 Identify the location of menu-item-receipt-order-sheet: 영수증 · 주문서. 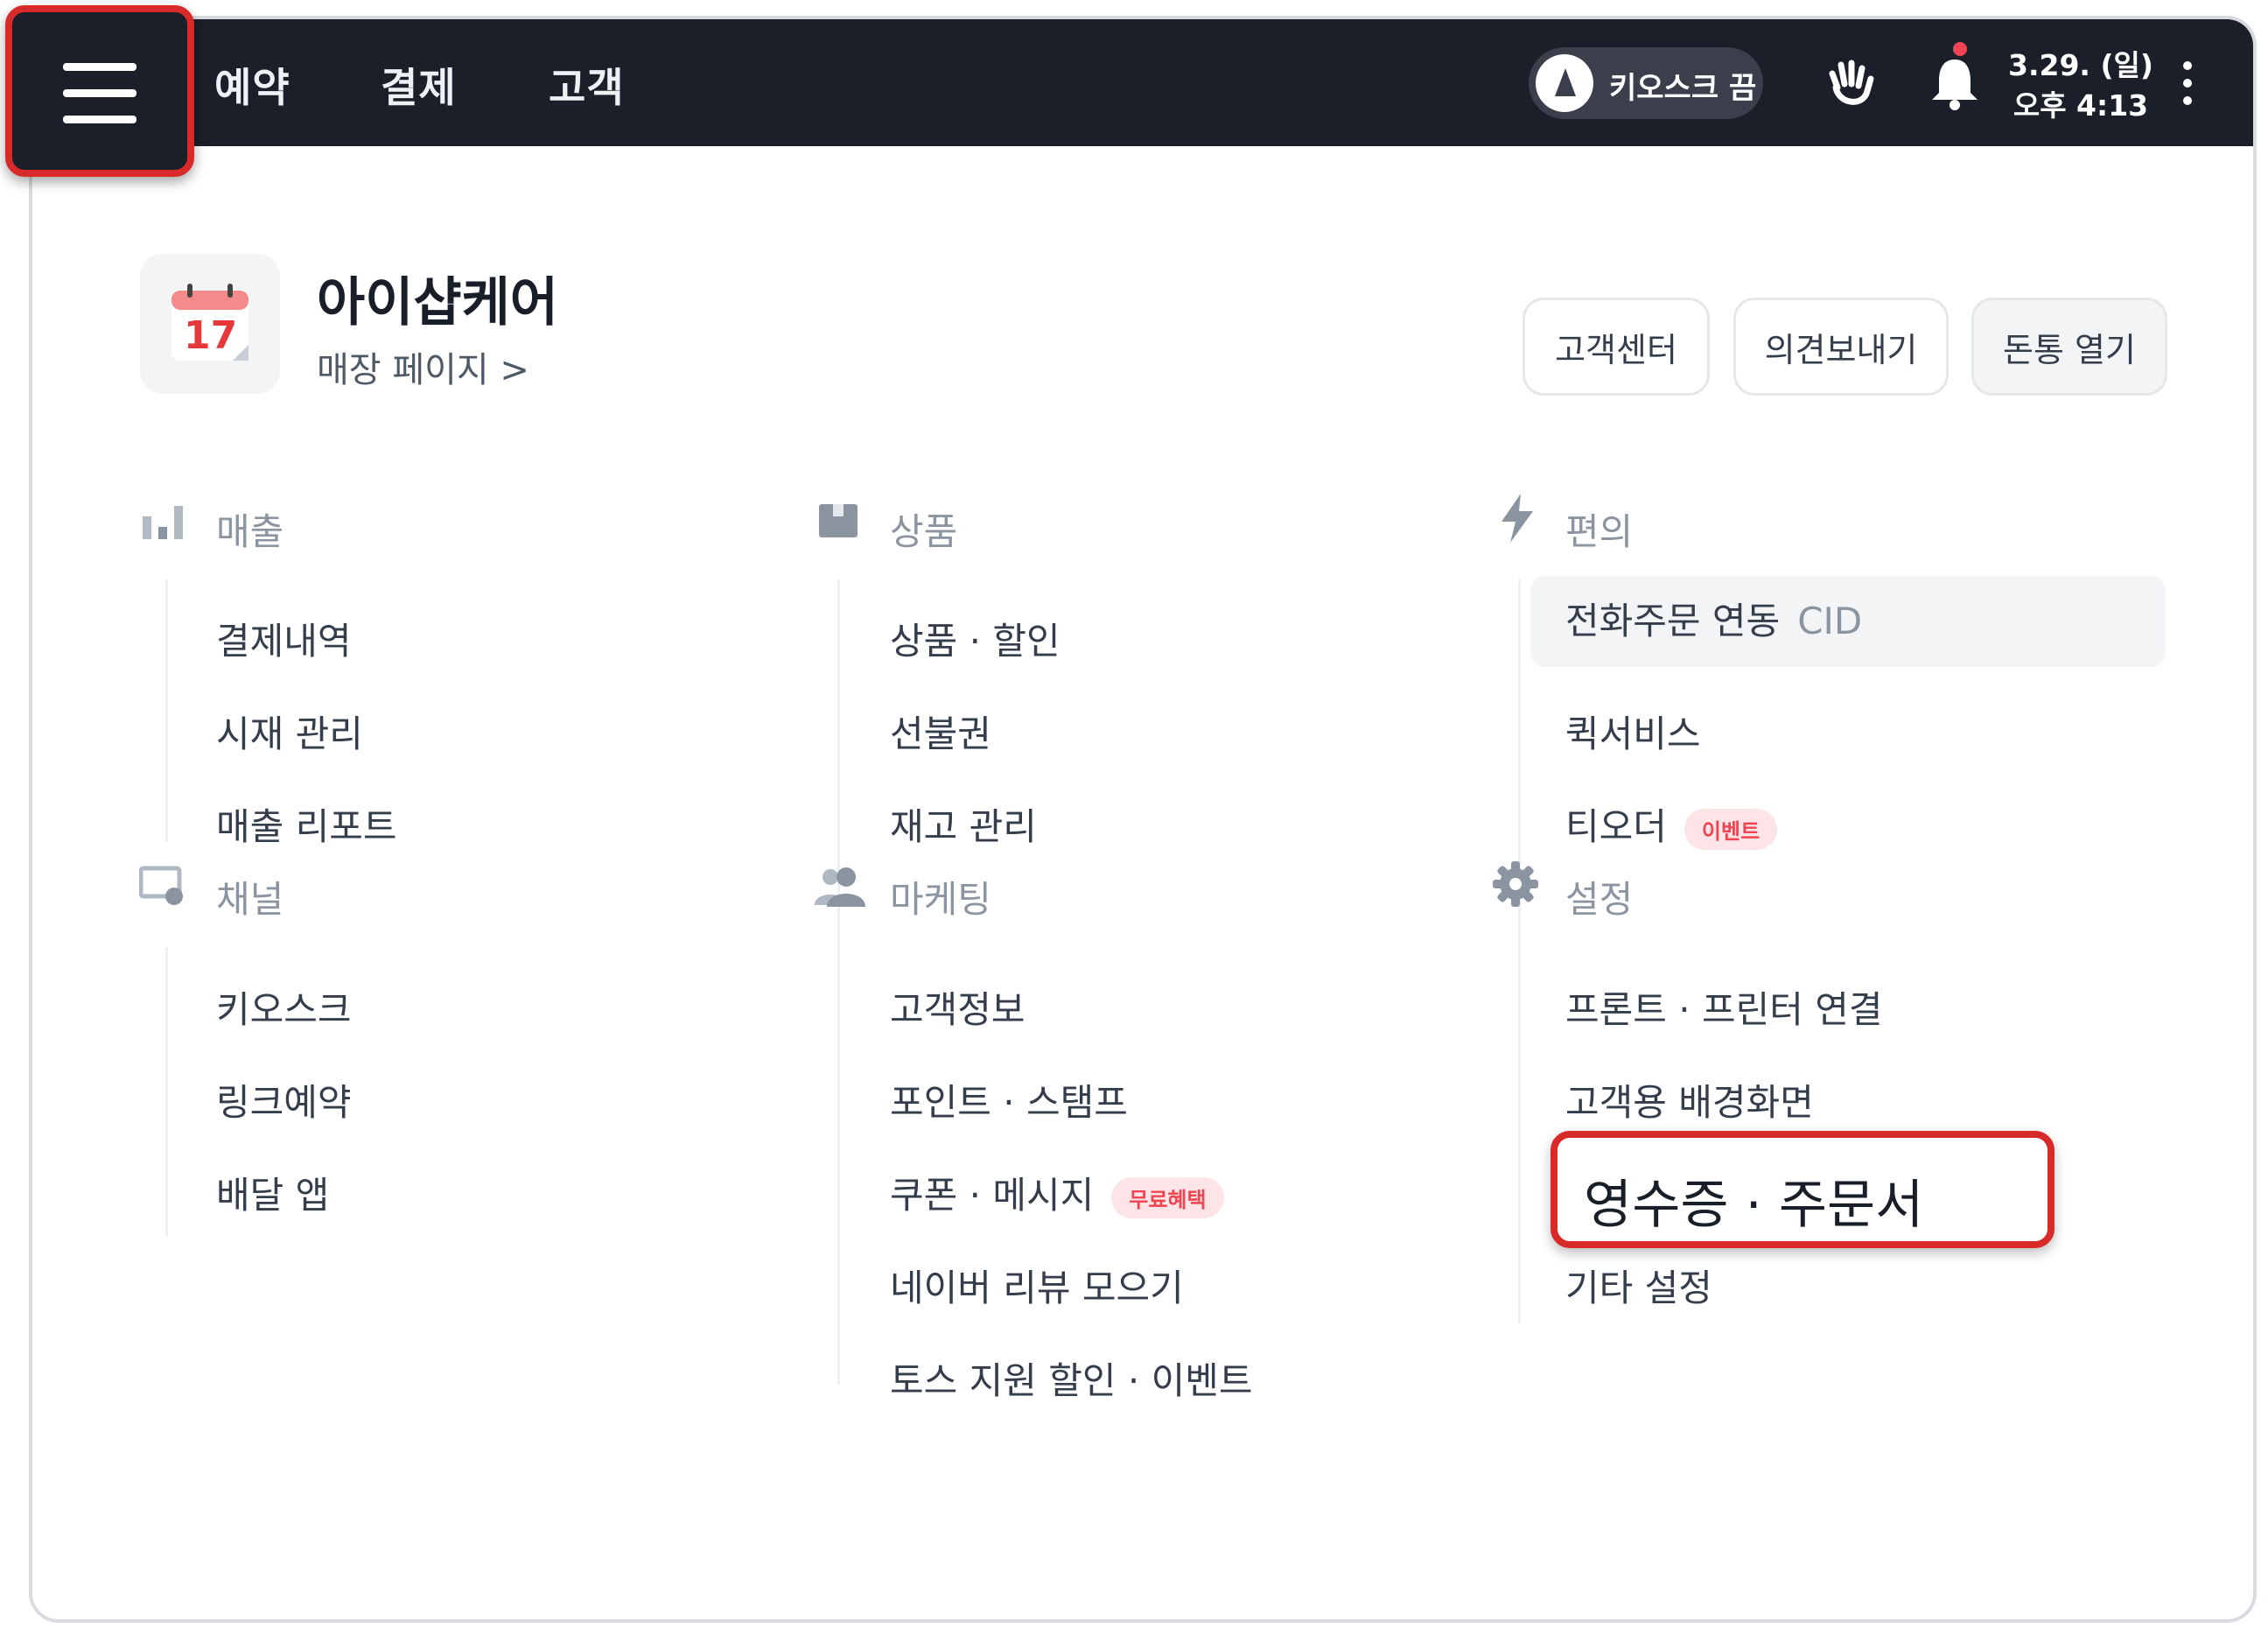
(1802, 1189).